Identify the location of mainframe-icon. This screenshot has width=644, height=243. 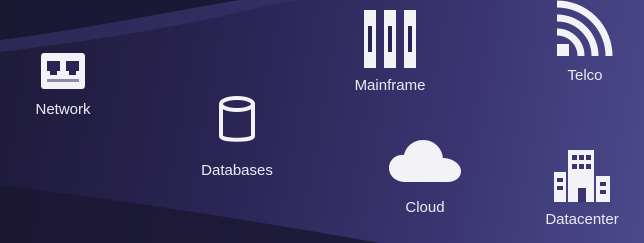
(390, 39).